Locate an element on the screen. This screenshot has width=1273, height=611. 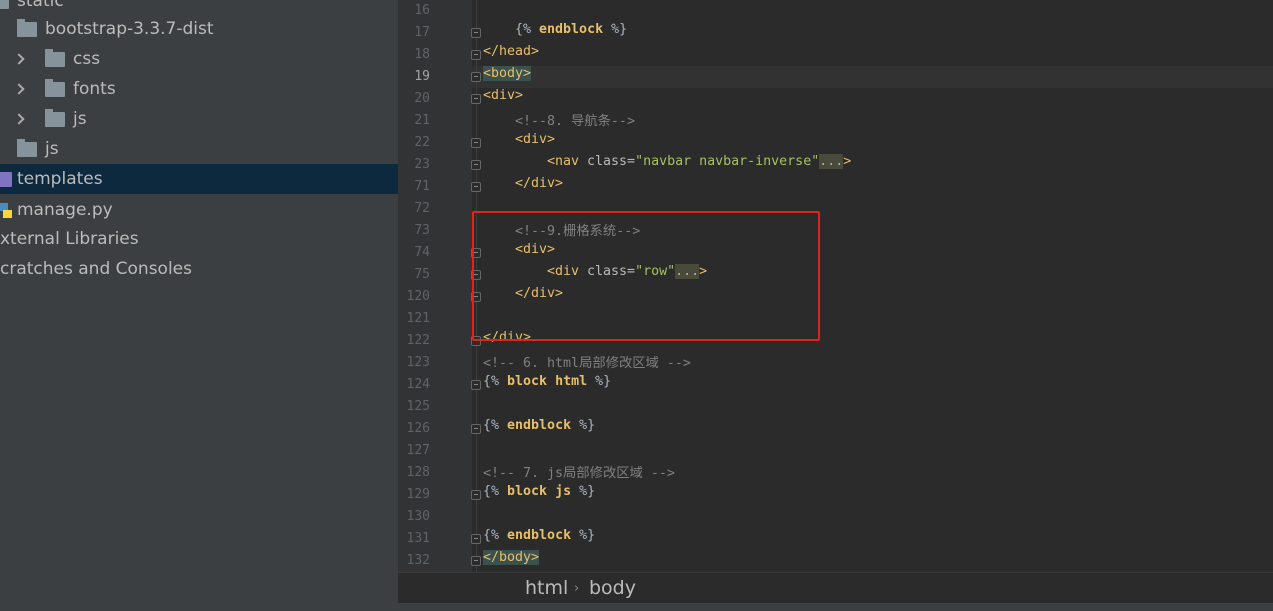
code-line: <body> is located at coordinates (507, 77).